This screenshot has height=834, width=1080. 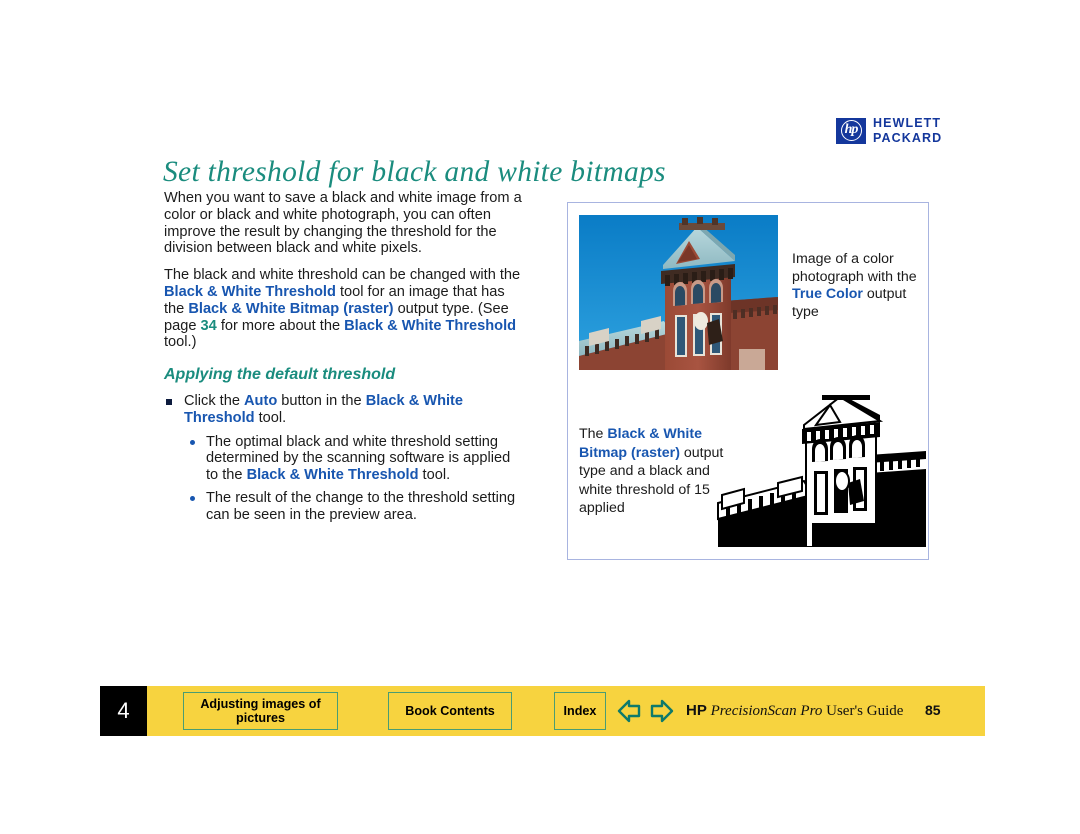 What do you see at coordinates (854, 268) in the screenshot?
I see `text-segment: Image of a color photograph with the` at bounding box center [854, 268].